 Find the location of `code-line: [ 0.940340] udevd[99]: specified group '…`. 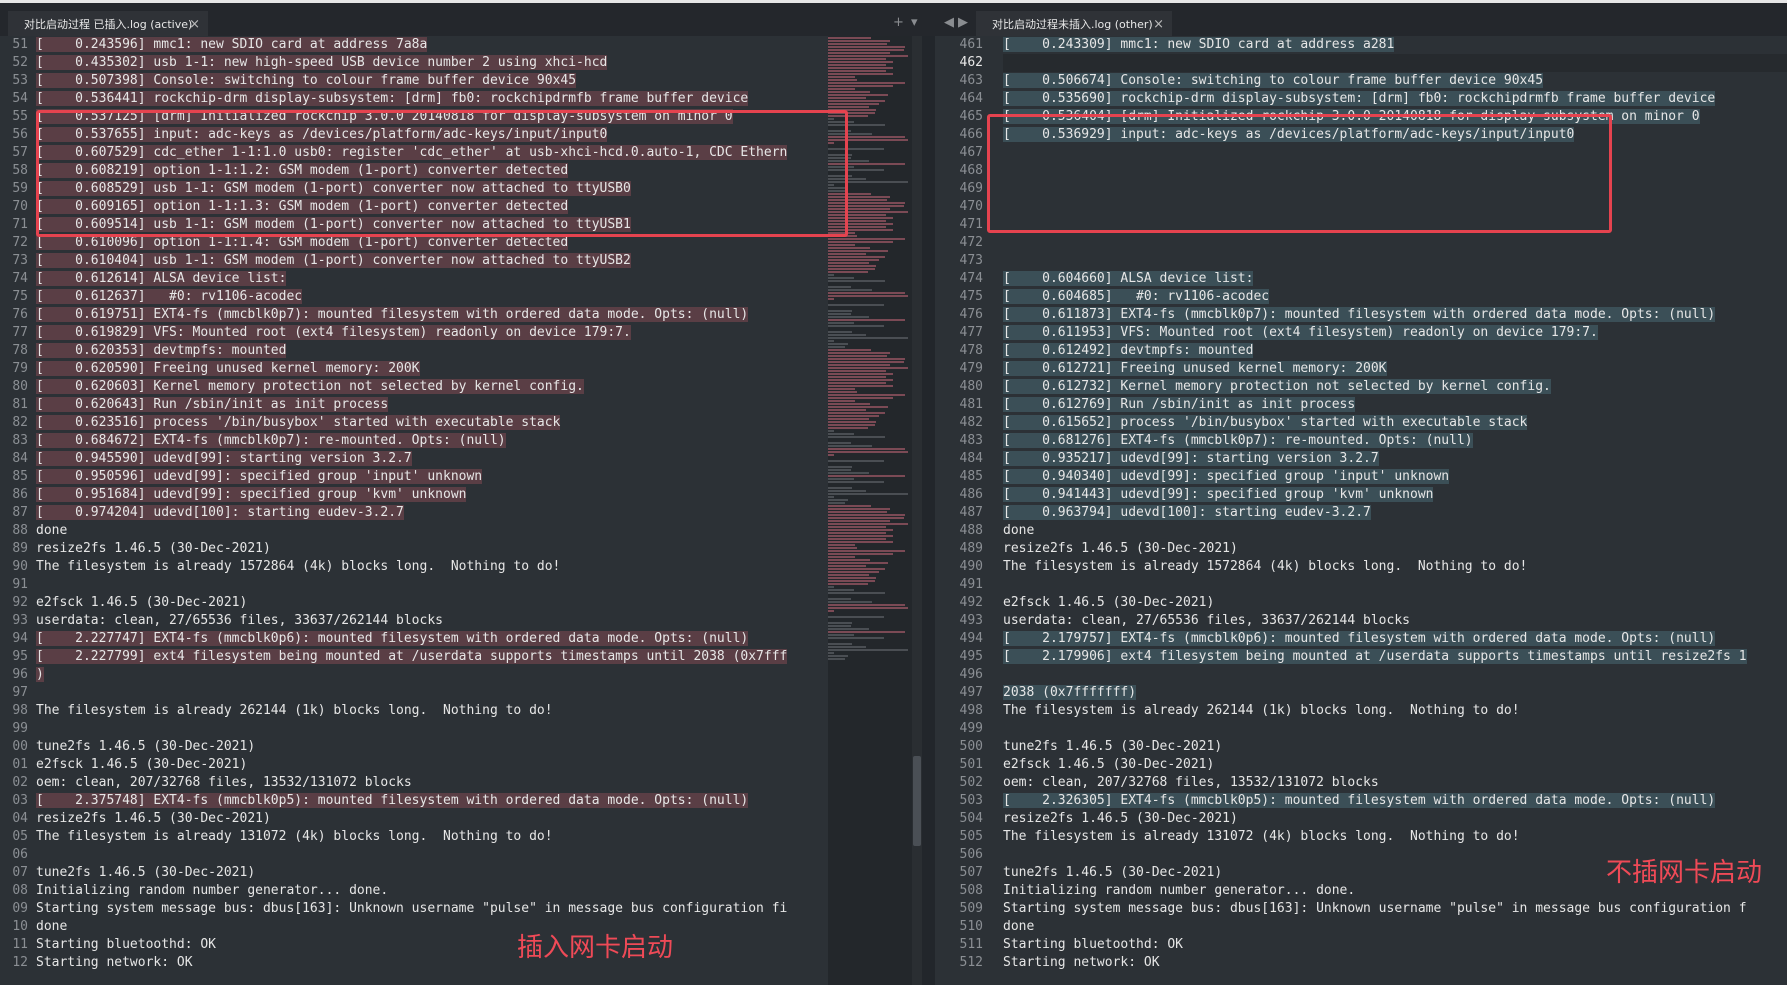

code-line: [ 0.940340] udevd[99]: specified group '… is located at coordinates (1395, 477).